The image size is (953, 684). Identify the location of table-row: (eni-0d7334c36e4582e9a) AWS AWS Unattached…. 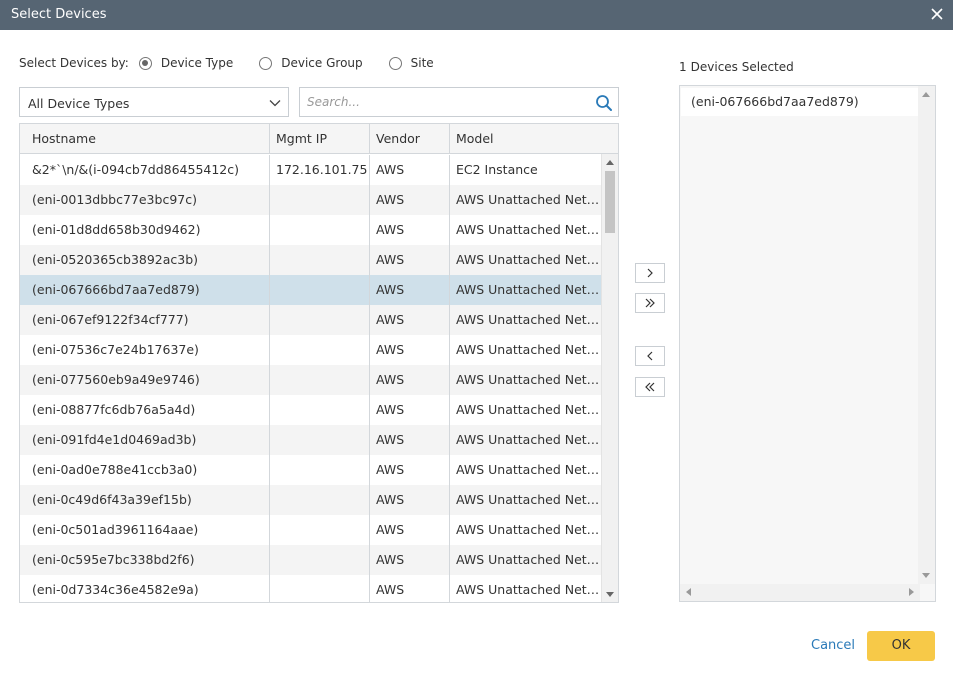
(311, 588).